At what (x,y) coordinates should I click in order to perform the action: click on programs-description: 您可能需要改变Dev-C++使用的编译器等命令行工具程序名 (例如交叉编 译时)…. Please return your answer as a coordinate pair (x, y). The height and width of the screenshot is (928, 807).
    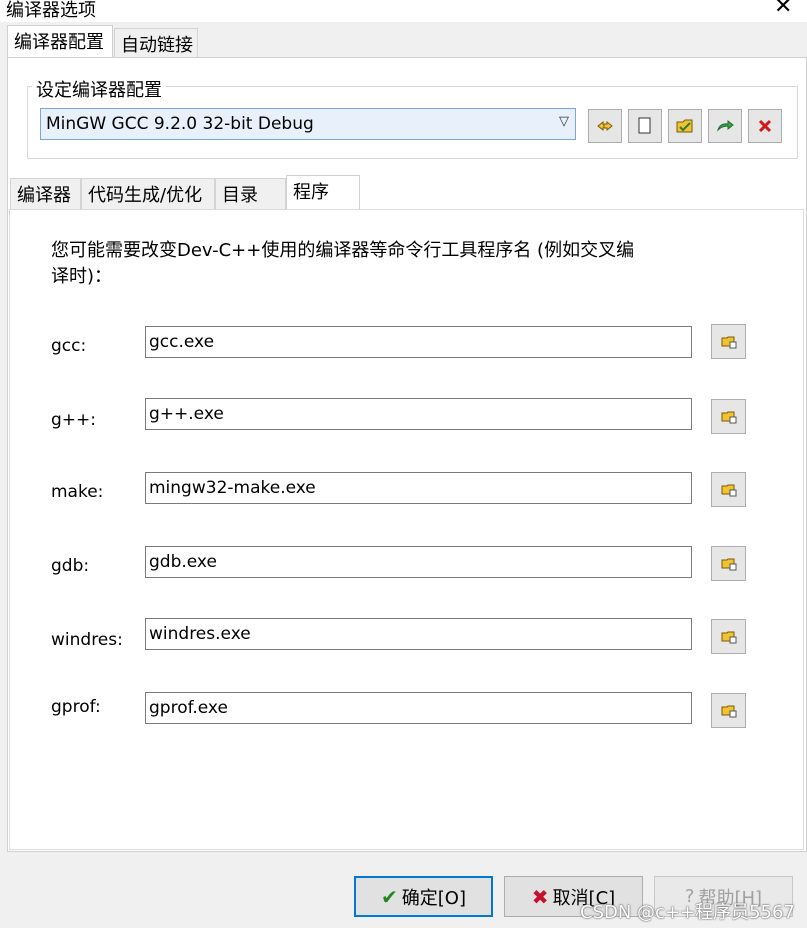
    Looking at the image, I should click on (361, 264).